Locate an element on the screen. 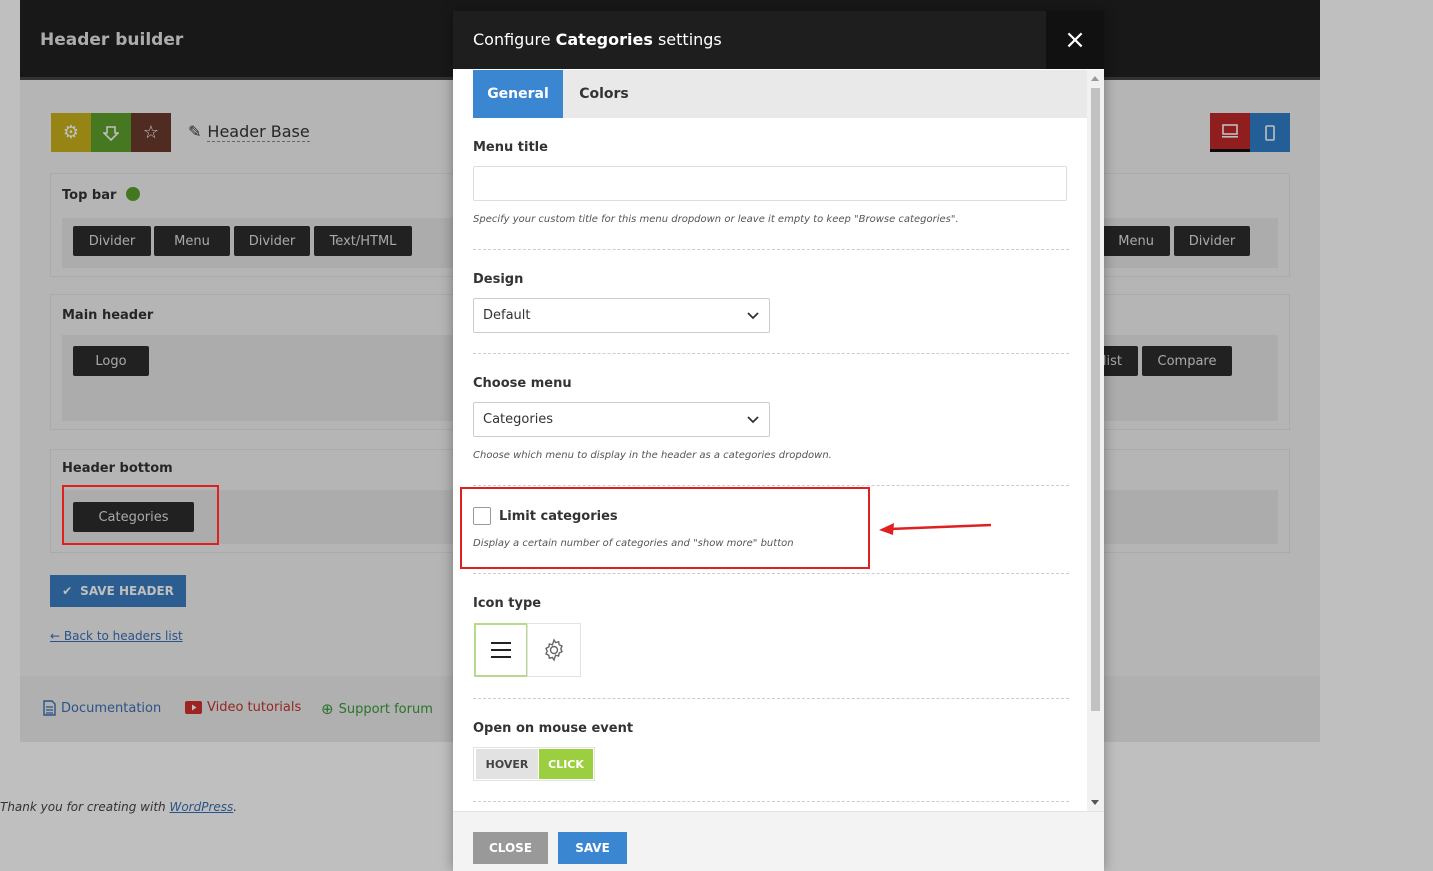 This screenshot has width=1433, height=871. globe-icon: ⊕ is located at coordinates (327, 709).